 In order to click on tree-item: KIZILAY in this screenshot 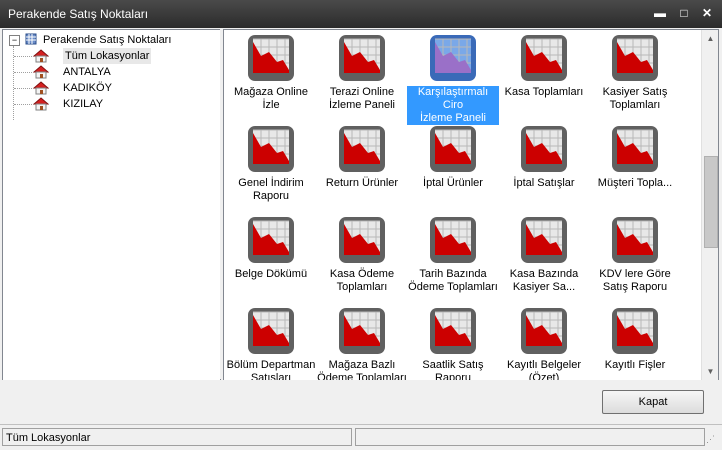, I will do `click(83, 104)`.